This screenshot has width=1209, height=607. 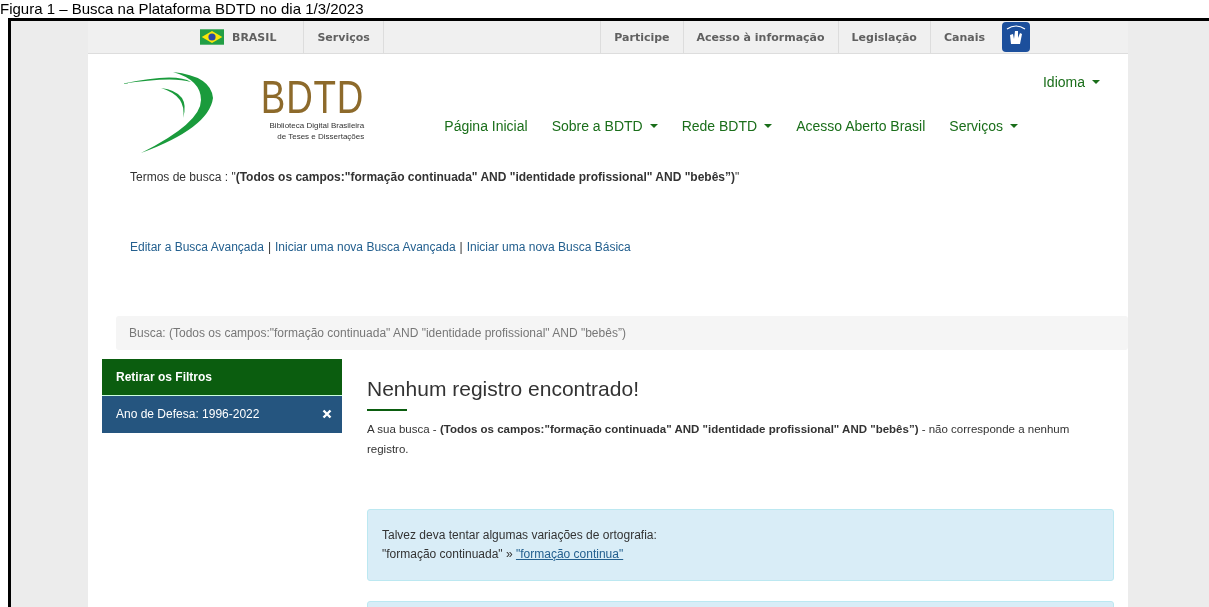 I want to click on nav-link: Sobre a BDTD, so click(x=604, y=126).